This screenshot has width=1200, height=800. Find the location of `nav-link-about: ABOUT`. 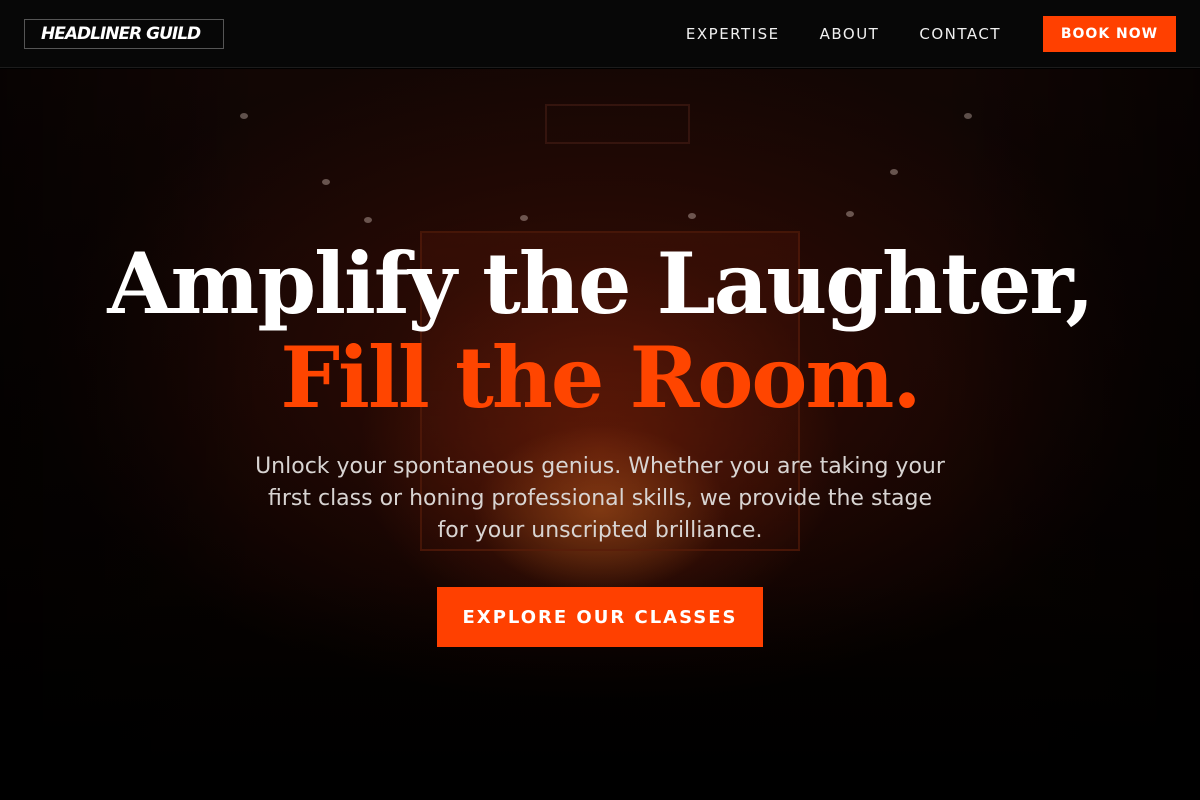

nav-link-about: ABOUT is located at coordinates (850, 34).